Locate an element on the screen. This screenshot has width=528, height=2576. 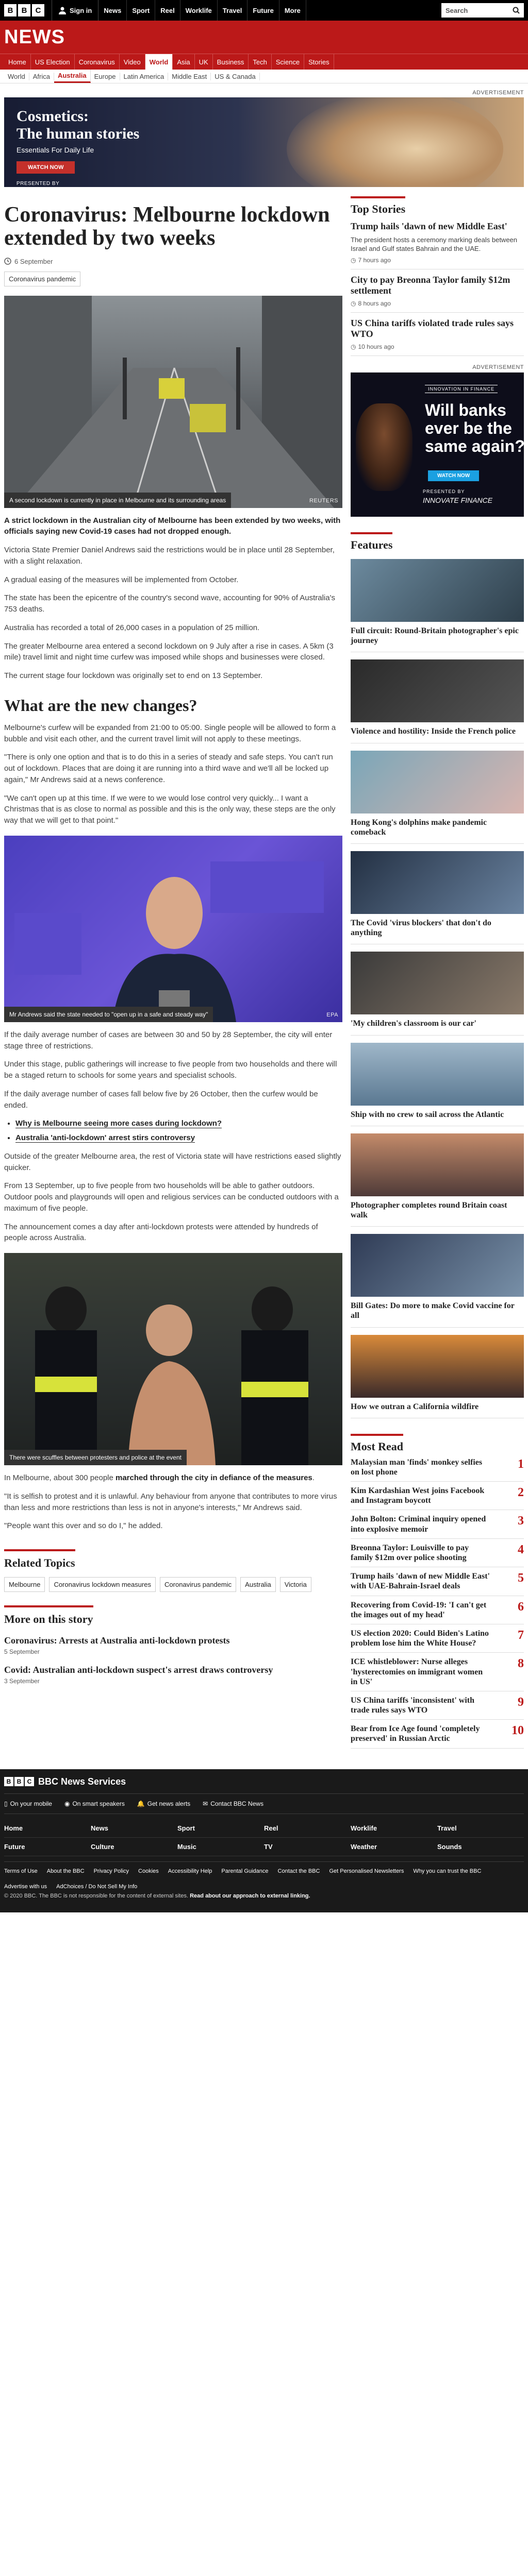
news-nav-coronavirus: Coronavirus is located at coordinates (97, 62).